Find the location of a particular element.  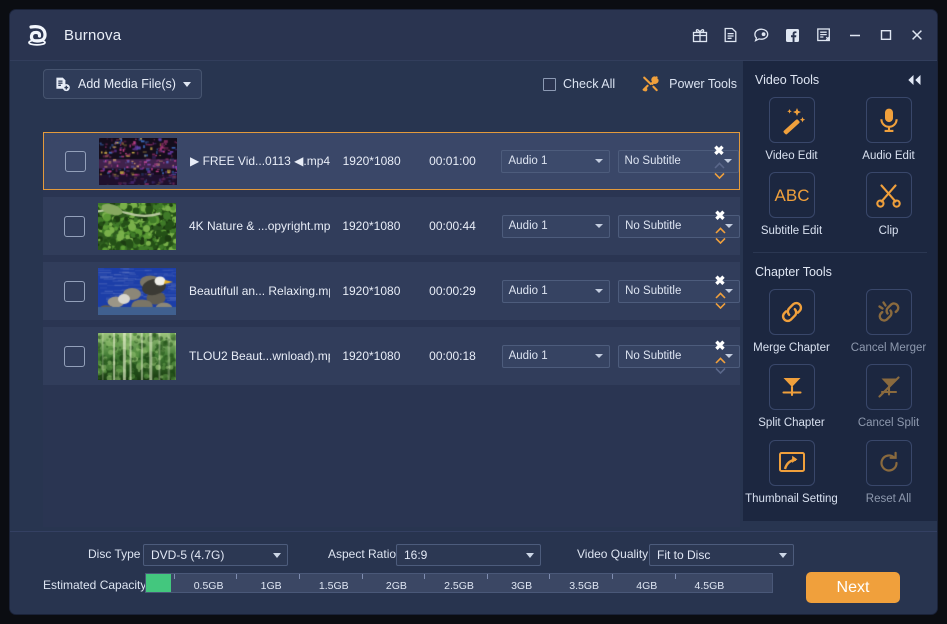

document-icon is located at coordinates (730, 35).